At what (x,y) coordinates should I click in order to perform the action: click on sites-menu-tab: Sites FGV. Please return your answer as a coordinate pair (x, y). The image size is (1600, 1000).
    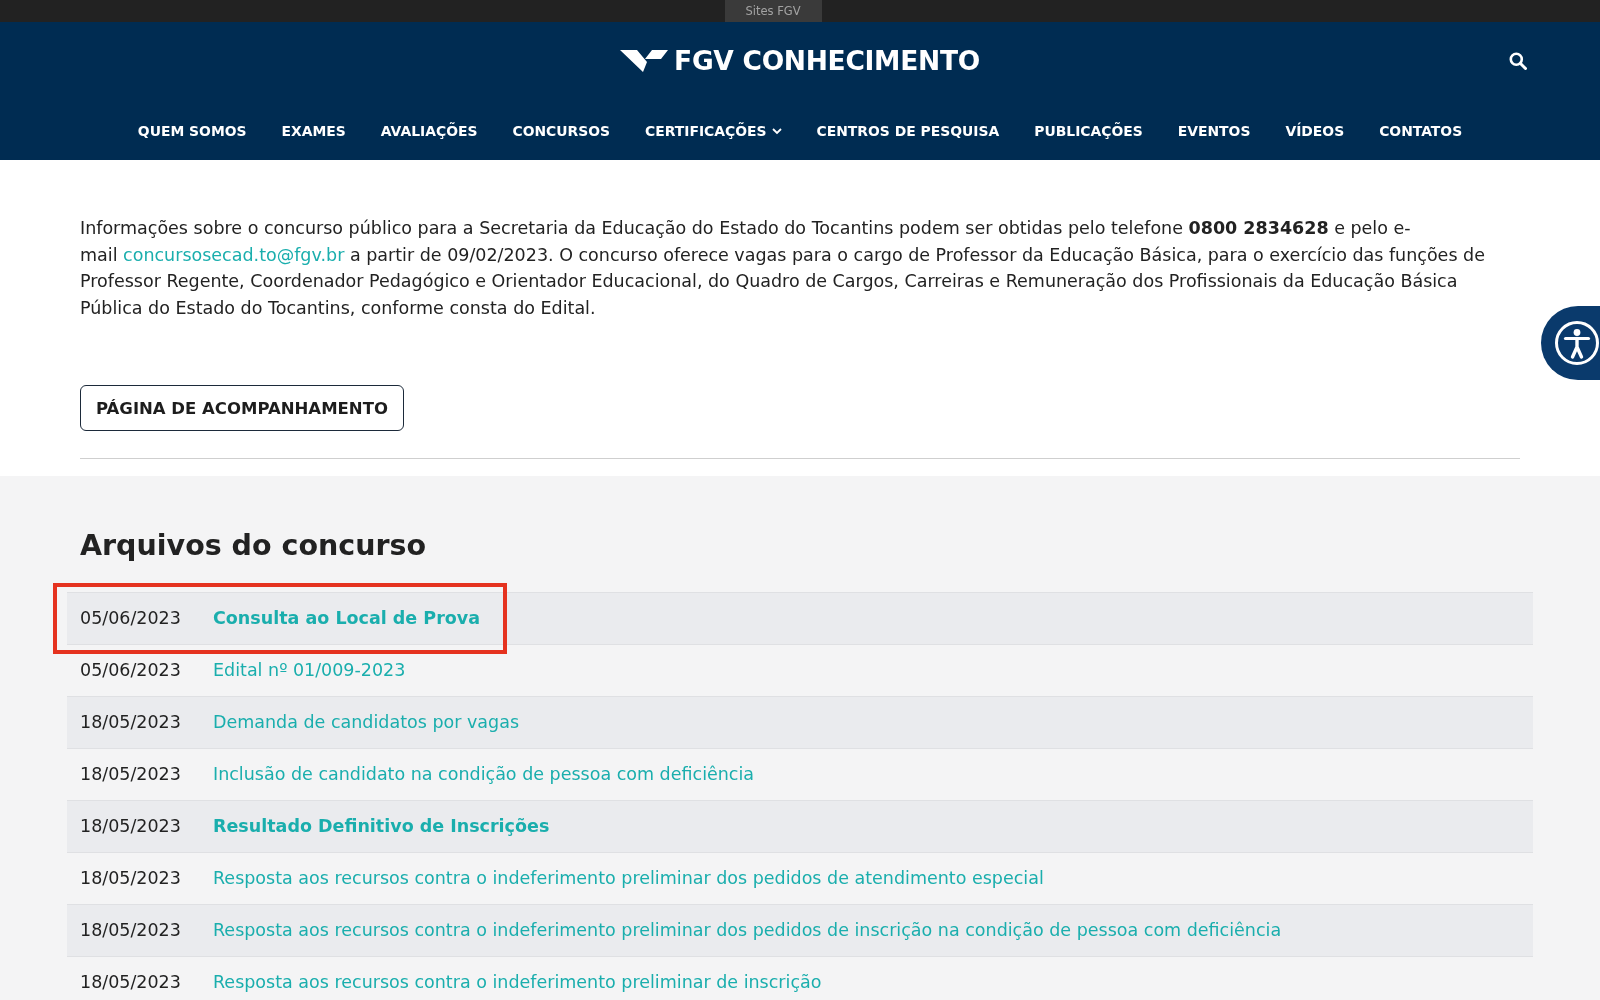
    Looking at the image, I should click on (773, 11).